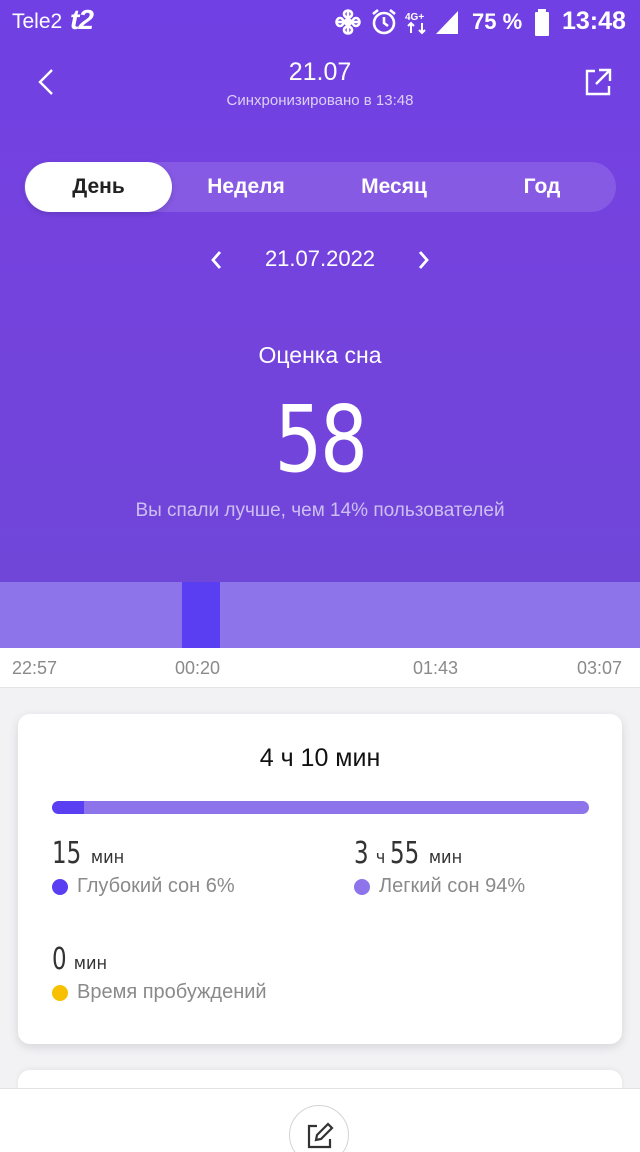 This screenshot has height=1152, width=640. Describe the element at coordinates (143, 867) in the screenshot. I see `deep-sleep-stat: 15 мин Глубокий сон 6%` at that location.